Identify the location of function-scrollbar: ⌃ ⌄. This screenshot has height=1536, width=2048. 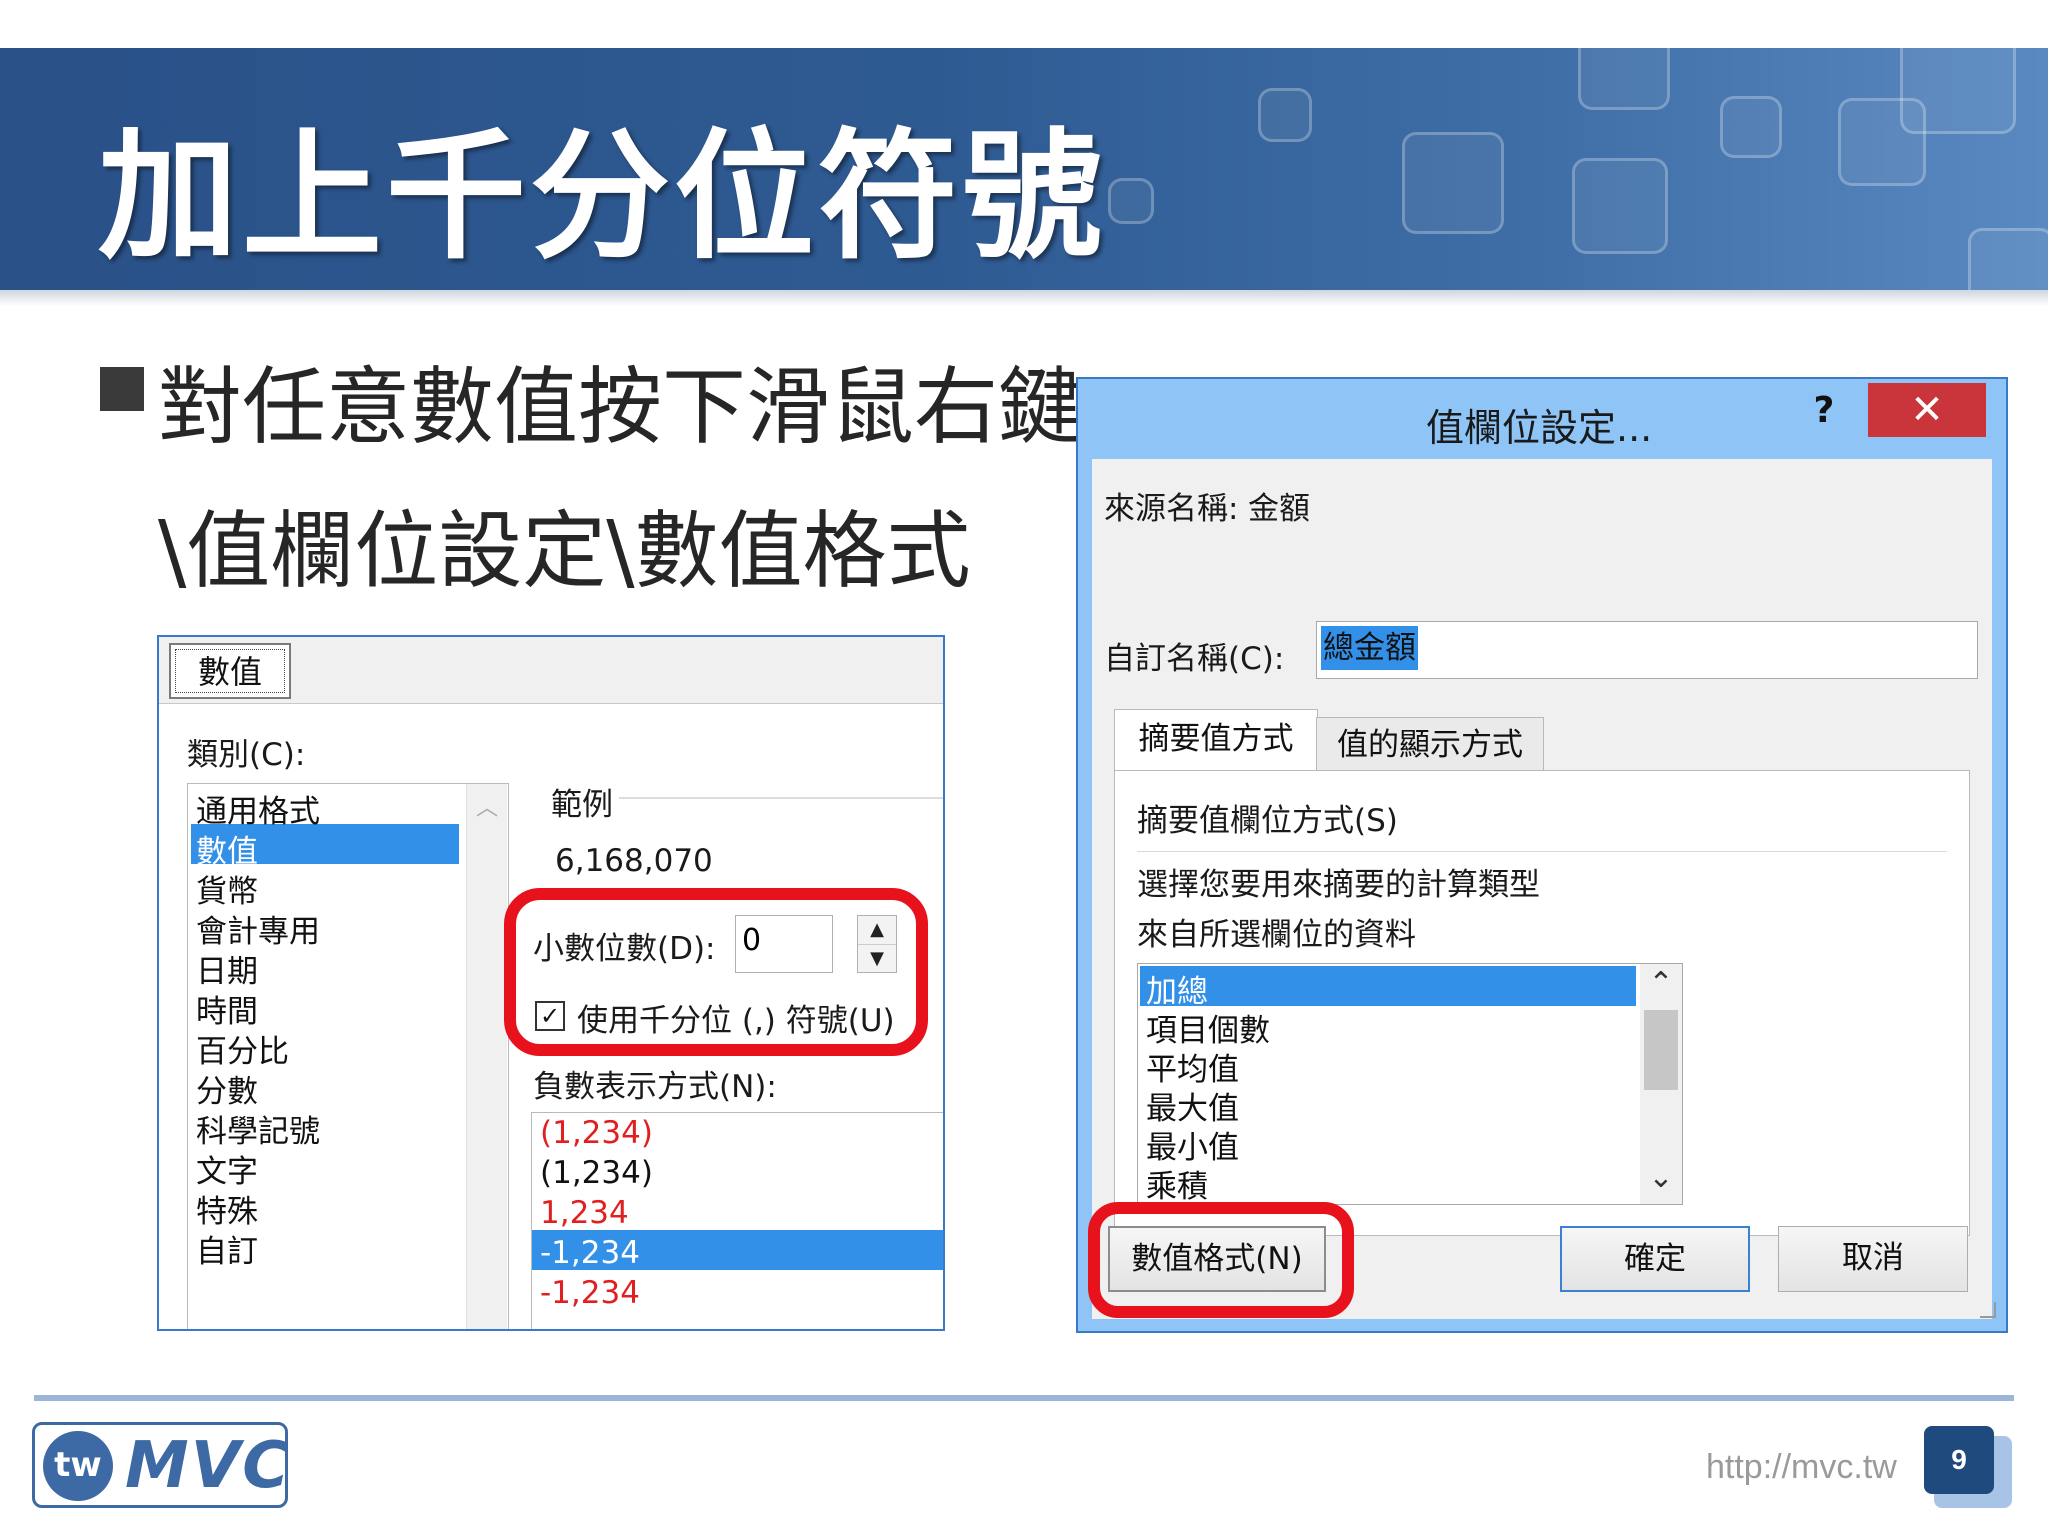
(1661, 1084).